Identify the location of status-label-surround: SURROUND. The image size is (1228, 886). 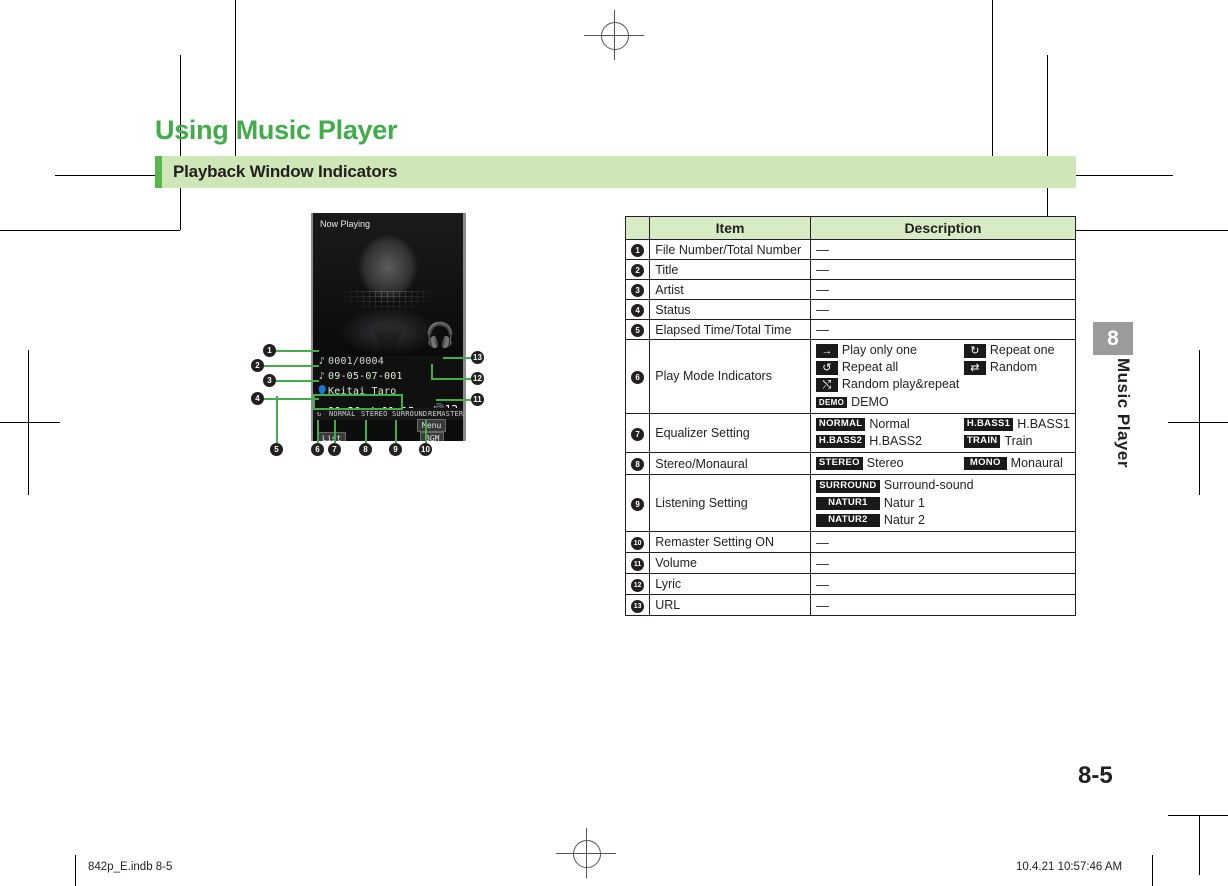
(410, 414).